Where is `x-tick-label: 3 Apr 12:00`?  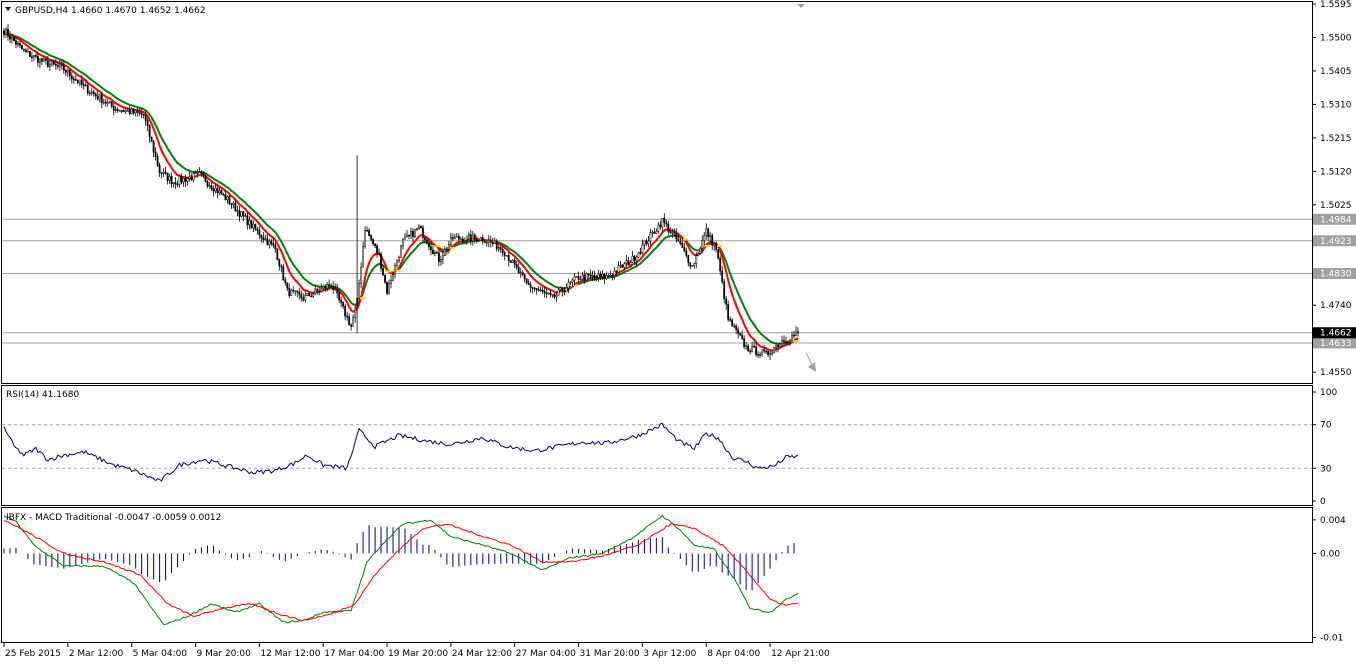
x-tick-label: 3 Apr 12:00 is located at coordinates (669, 654).